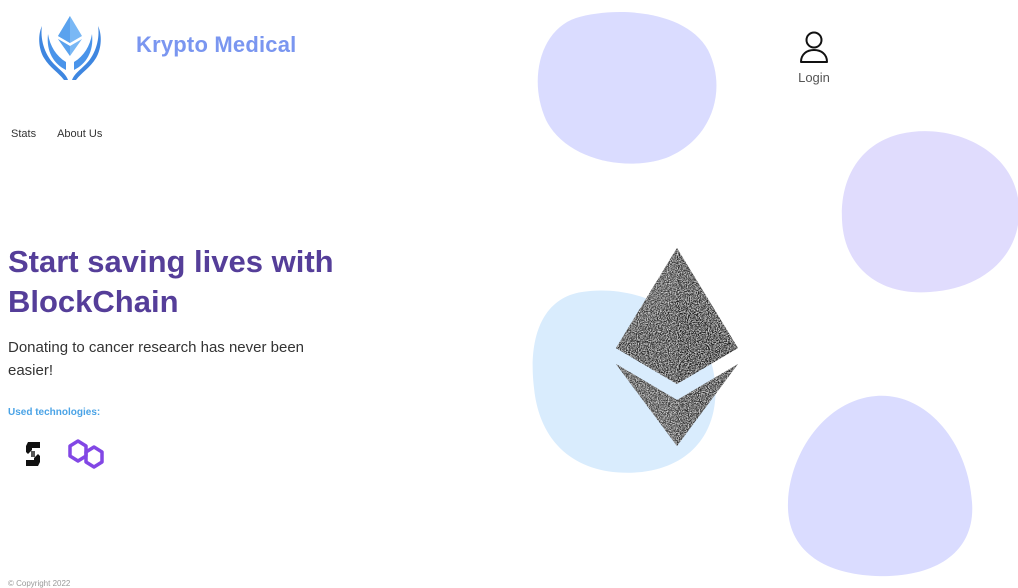 The image size is (1018, 588). I want to click on user-icon, so click(814, 47).